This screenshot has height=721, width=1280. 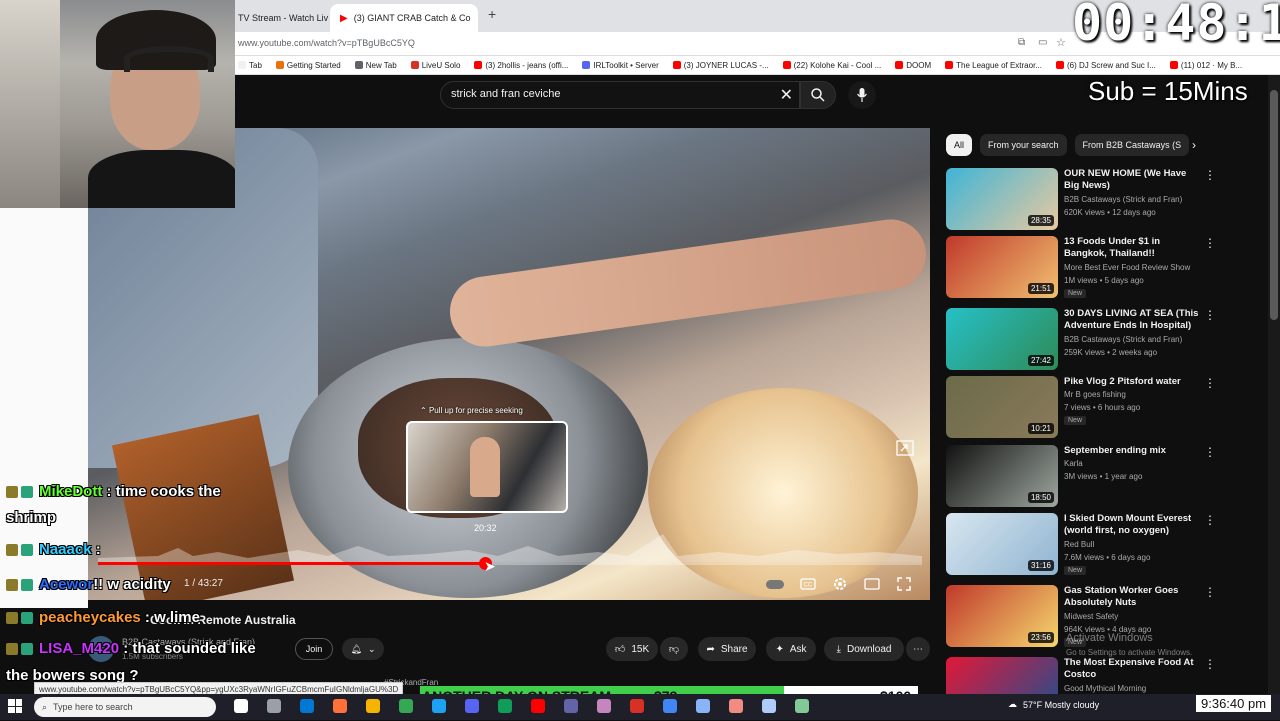 I want to click on miniplayer-expand-icon, so click(x=905, y=448).